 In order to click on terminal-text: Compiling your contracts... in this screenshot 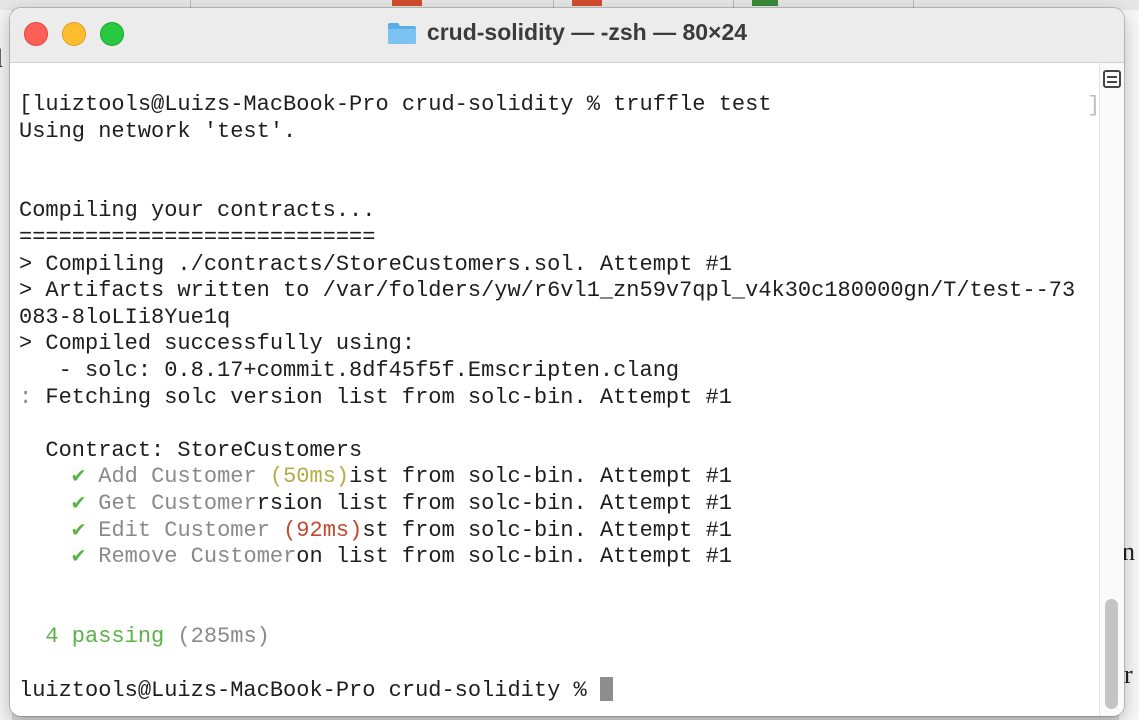, I will do `click(197, 211)`.